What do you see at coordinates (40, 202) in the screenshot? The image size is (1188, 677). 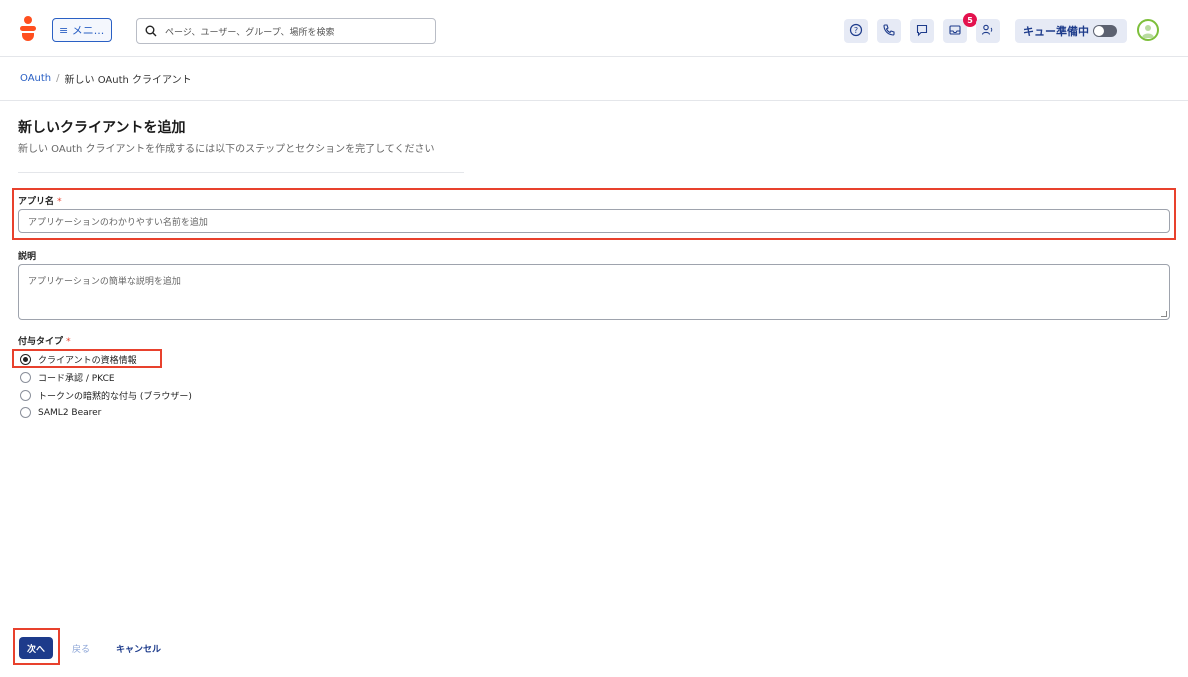 I see `app-name-label: アプリ名 *` at bounding box center [40, 202].